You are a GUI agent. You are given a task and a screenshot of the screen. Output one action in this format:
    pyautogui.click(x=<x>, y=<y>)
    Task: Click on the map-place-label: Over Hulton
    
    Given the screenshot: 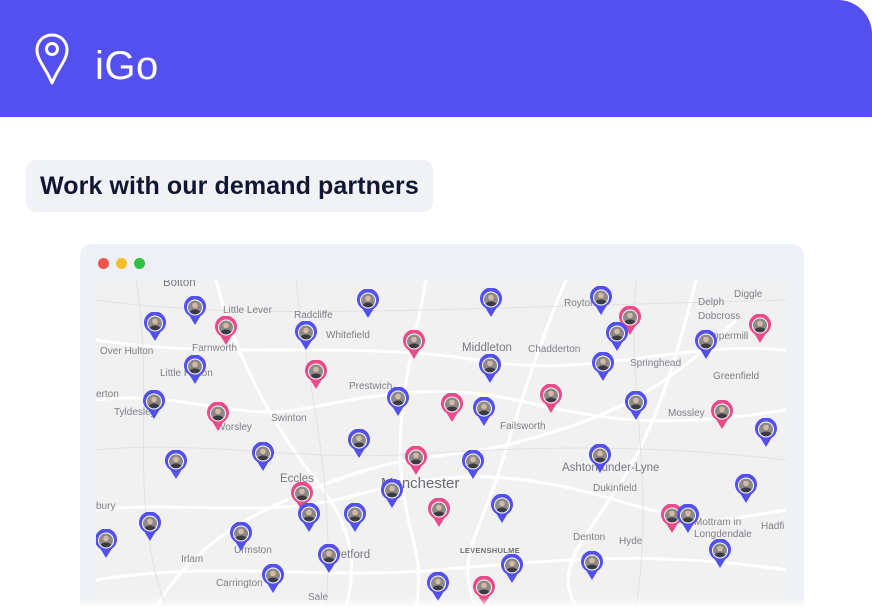 What is the action you would take?
    pyautogui.click(x=127, y=351)
    